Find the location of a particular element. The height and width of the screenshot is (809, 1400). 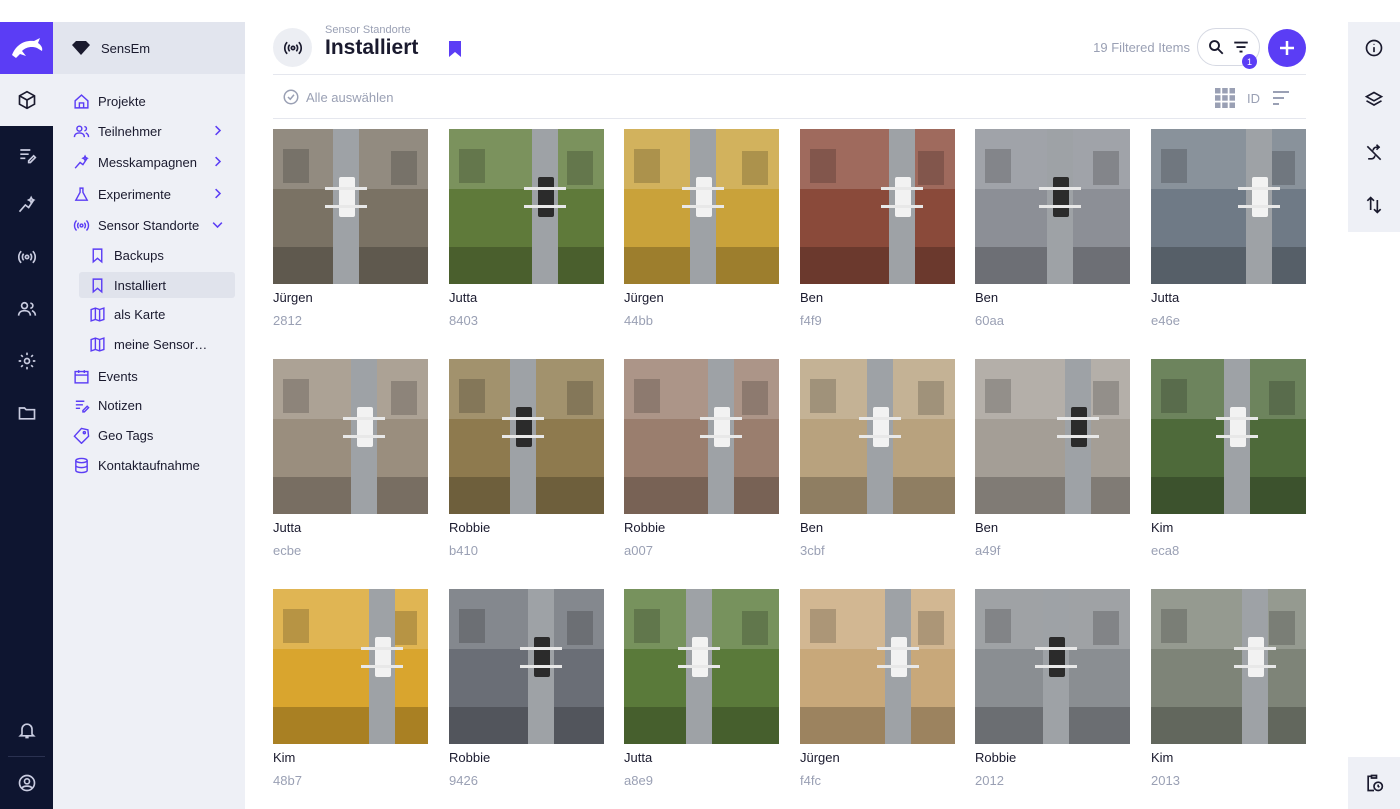

sidebar-item-sensor-standorte: Sensor Standorte is located at coordinates (149, 225).